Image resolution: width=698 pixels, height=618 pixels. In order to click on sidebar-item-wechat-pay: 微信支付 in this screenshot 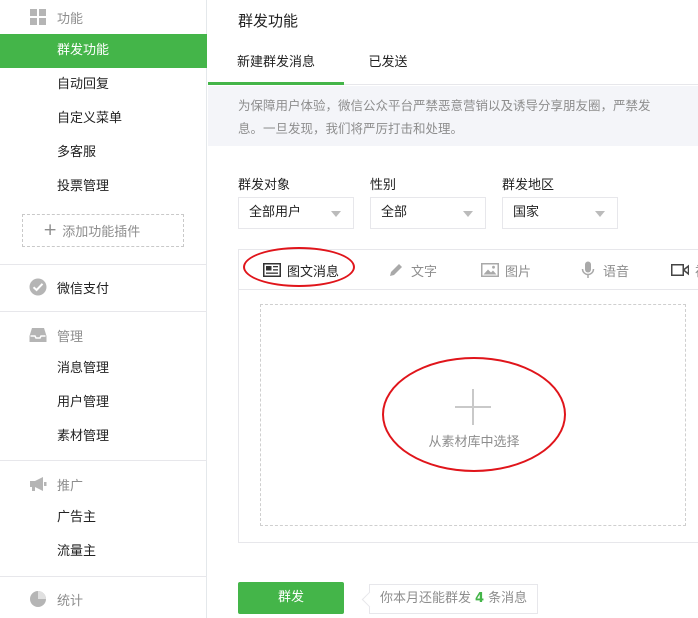, I will do `click(103, 287)`.